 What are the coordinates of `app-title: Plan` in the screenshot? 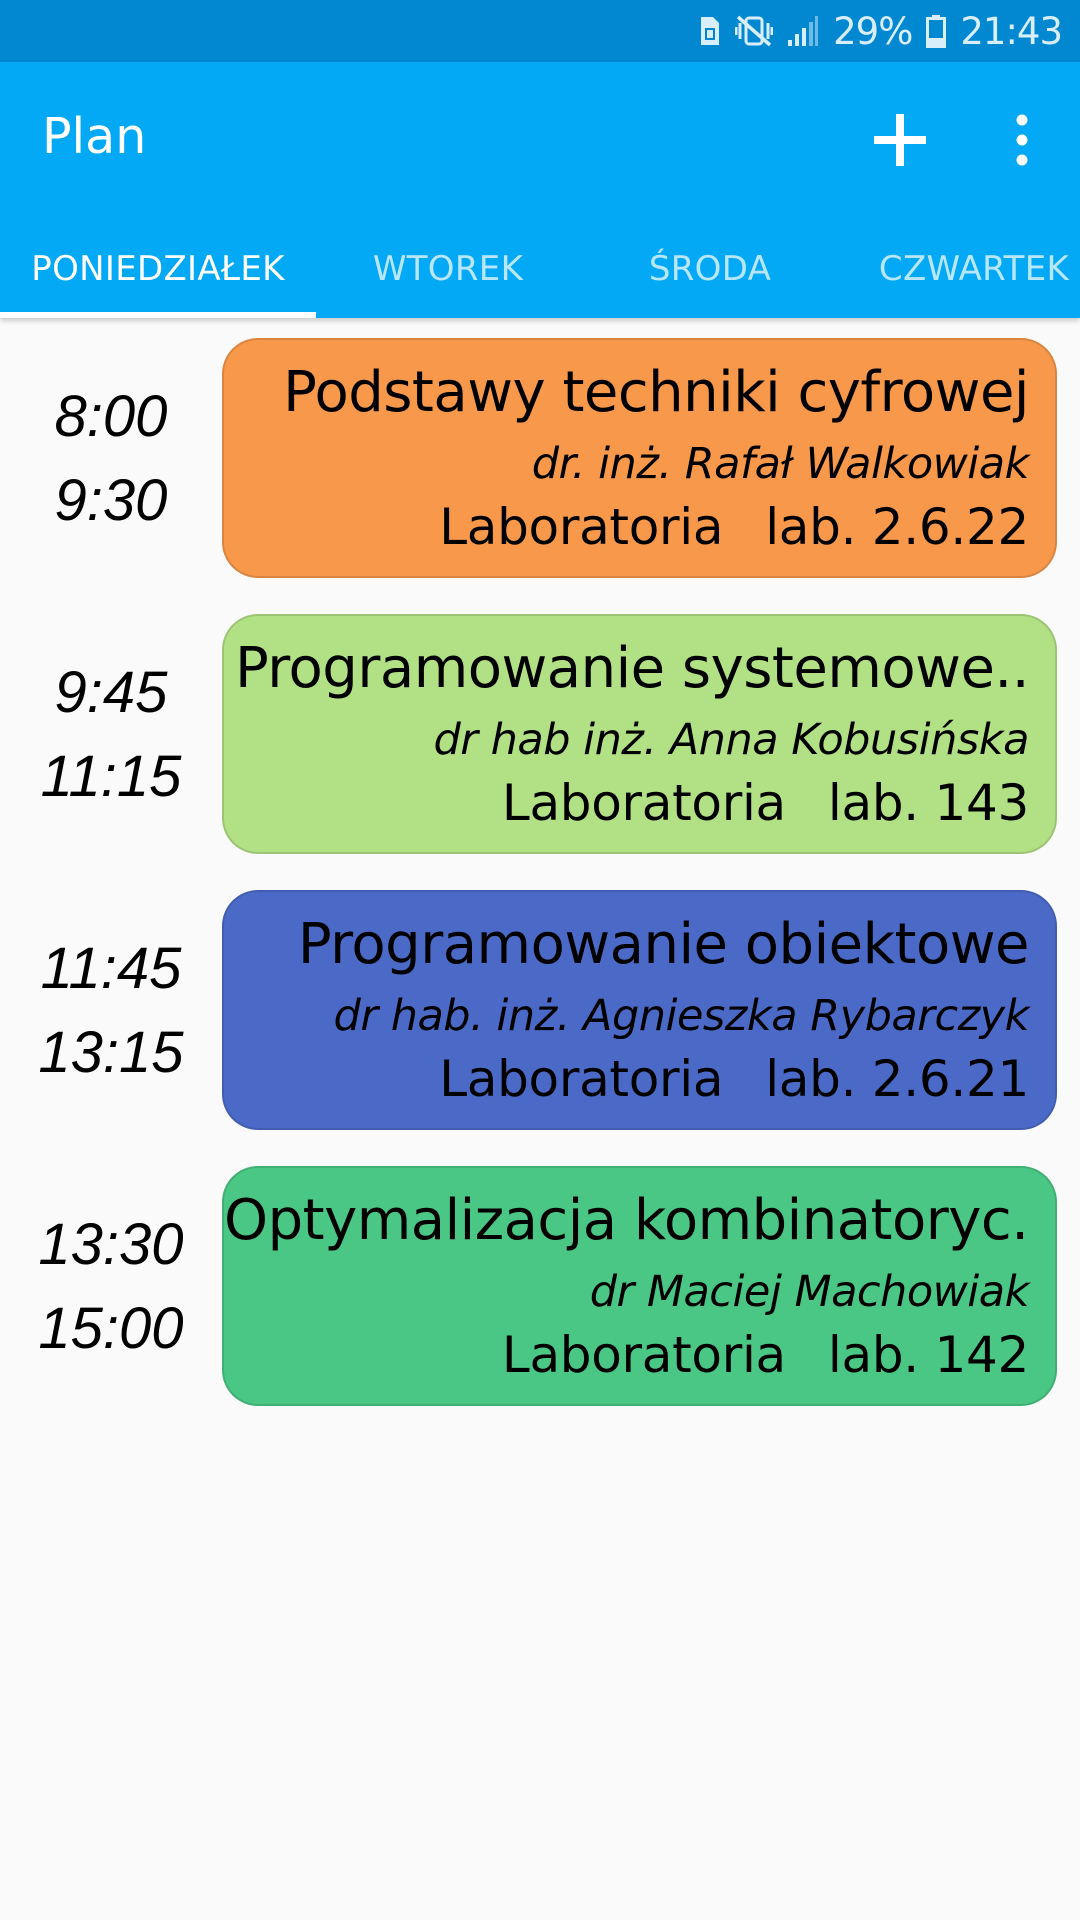 It's located at (94, 136).